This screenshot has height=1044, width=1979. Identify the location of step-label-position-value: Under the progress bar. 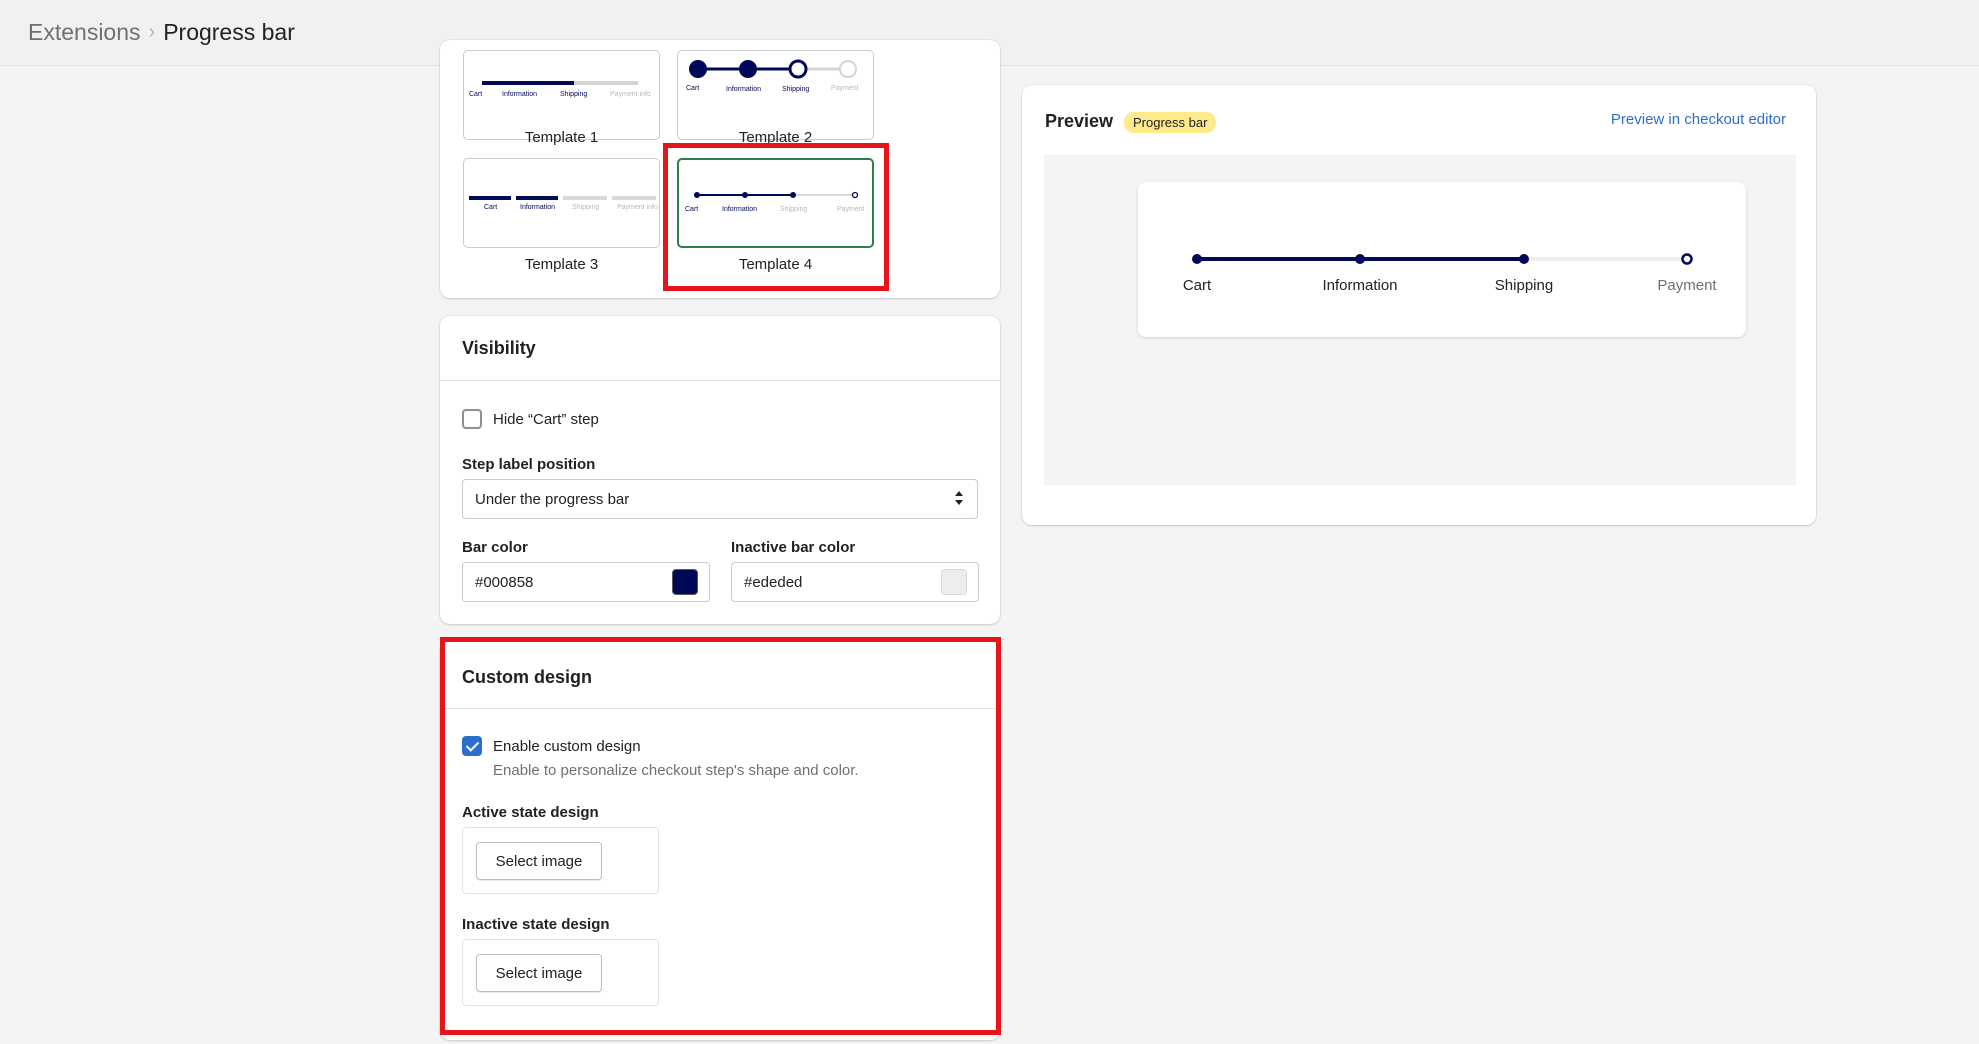
(552, 499).